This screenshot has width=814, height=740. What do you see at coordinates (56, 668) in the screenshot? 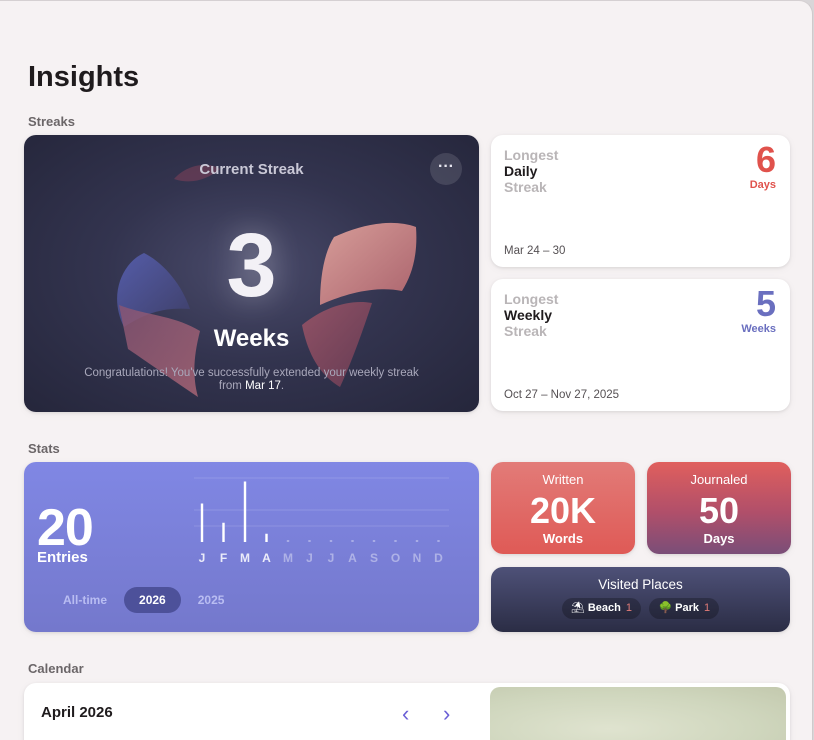
I see `section-label-calendar: Calendar` at bounding box center [56, 668].